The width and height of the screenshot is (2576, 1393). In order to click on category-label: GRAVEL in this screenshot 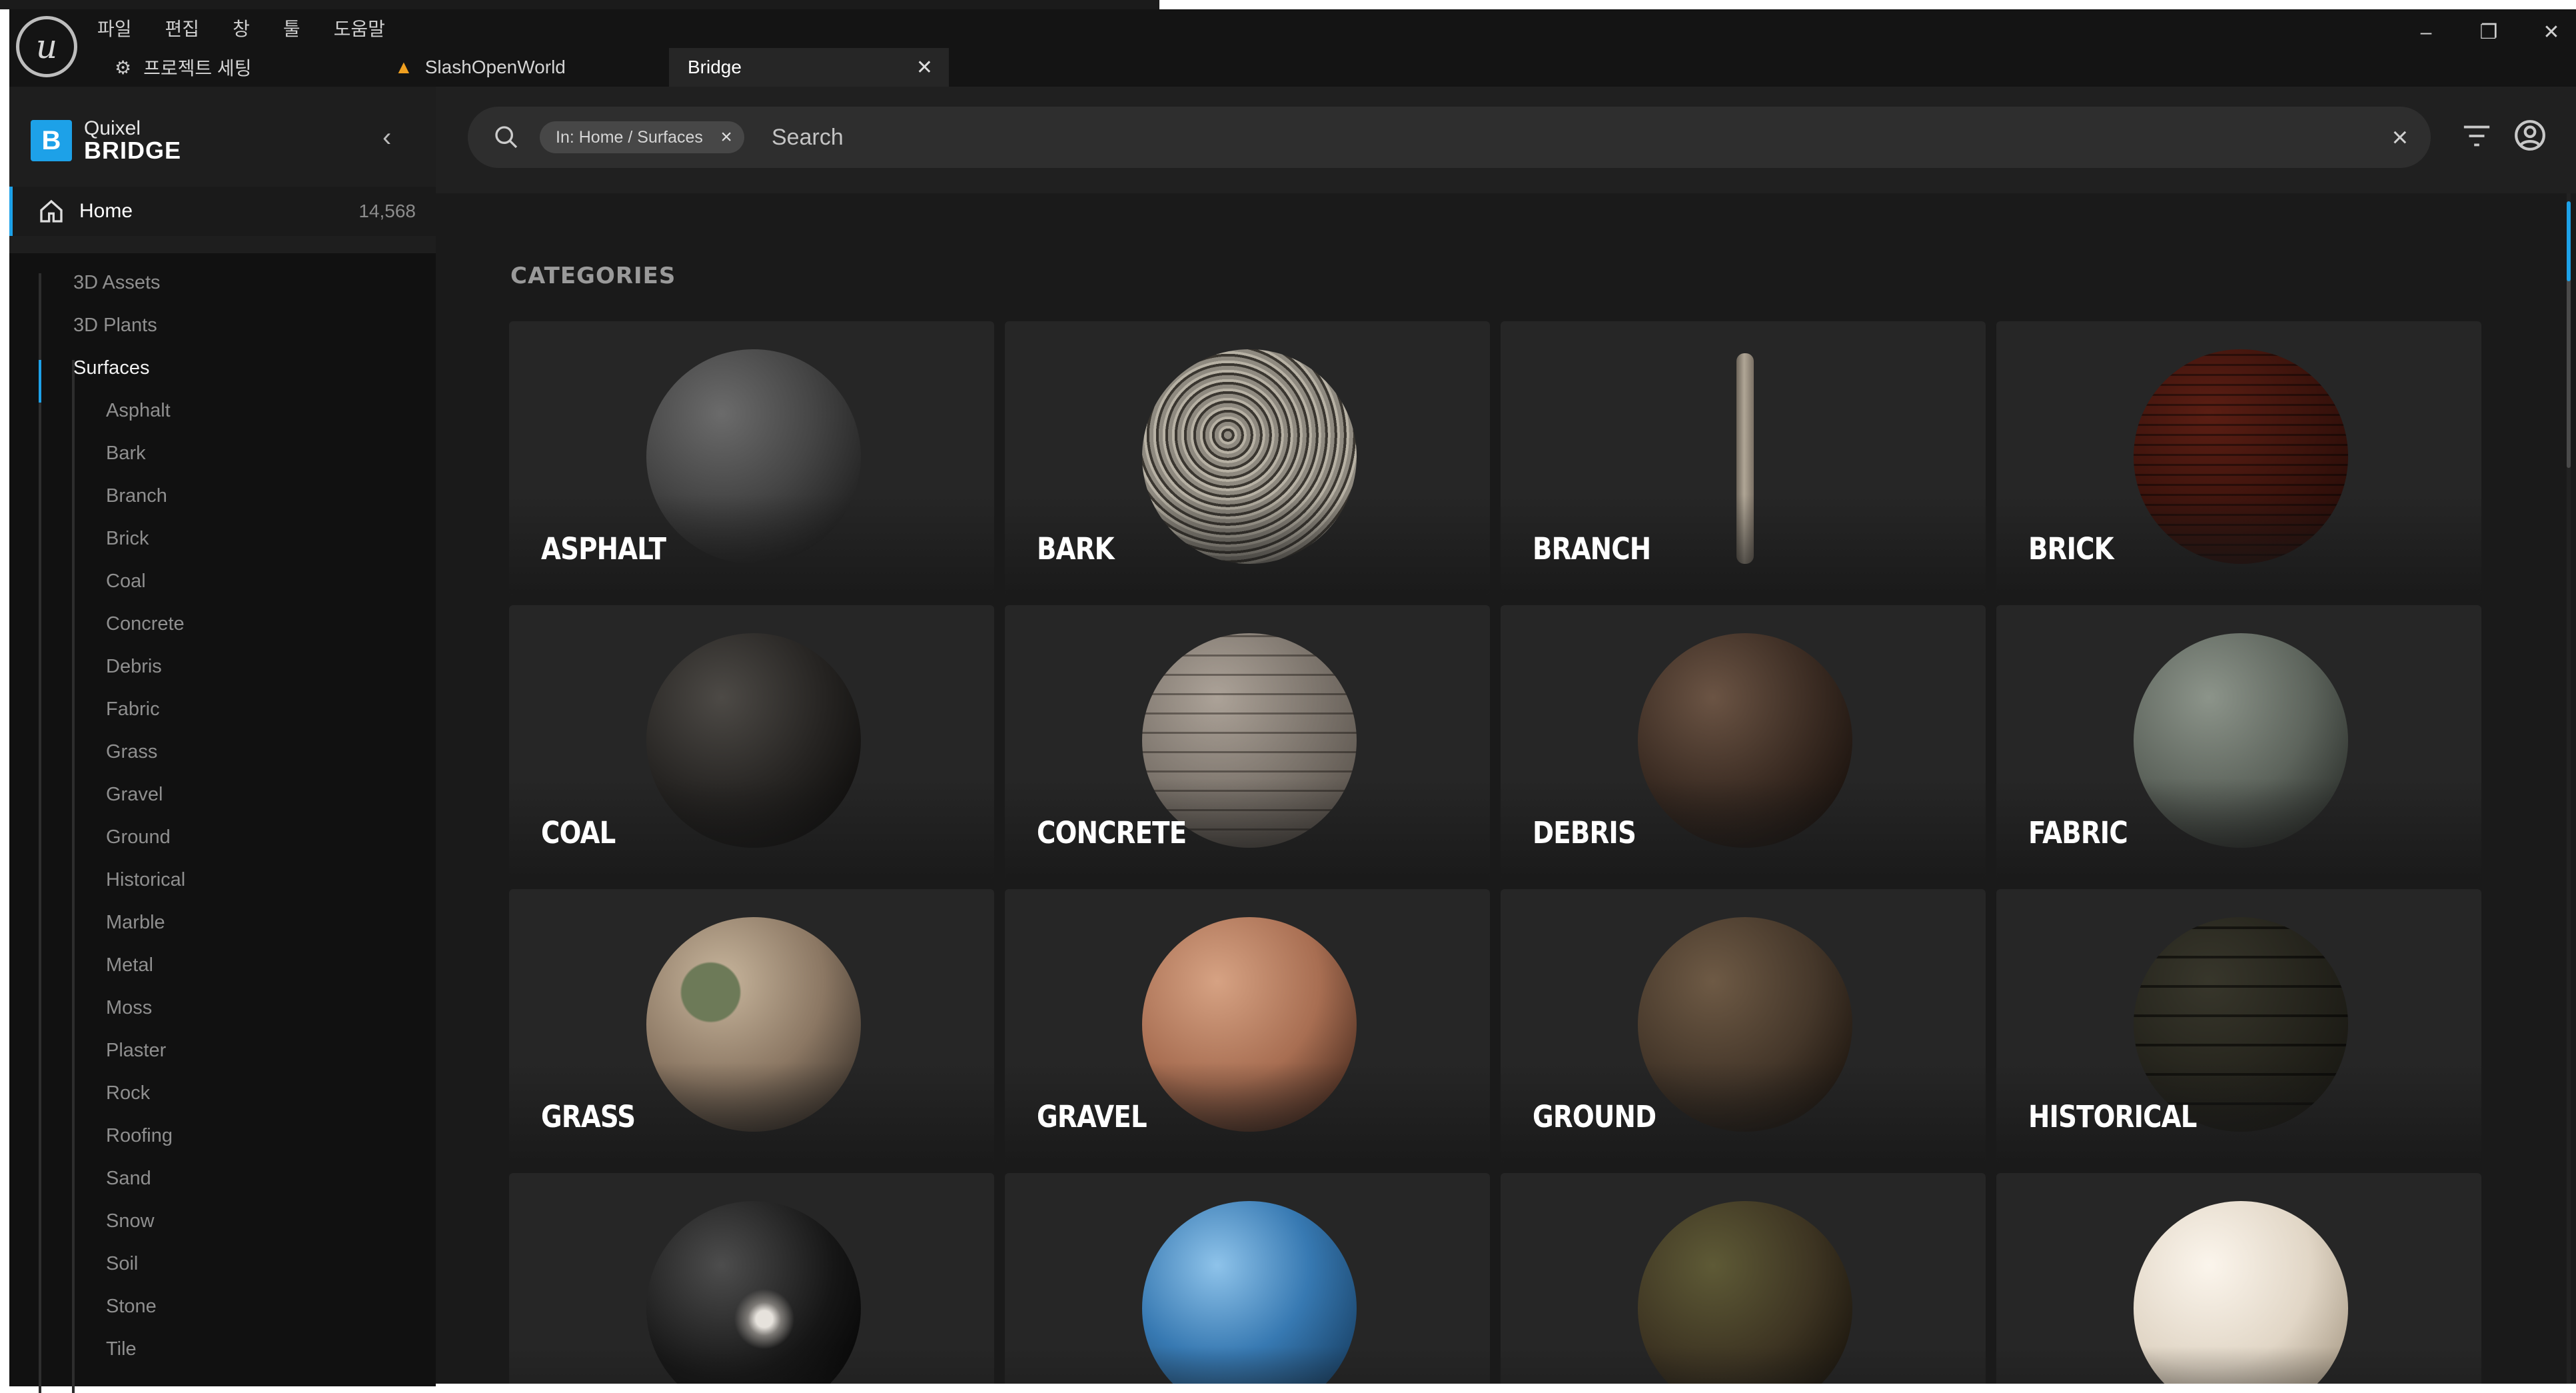, I will do `click(1092, 1116)`.